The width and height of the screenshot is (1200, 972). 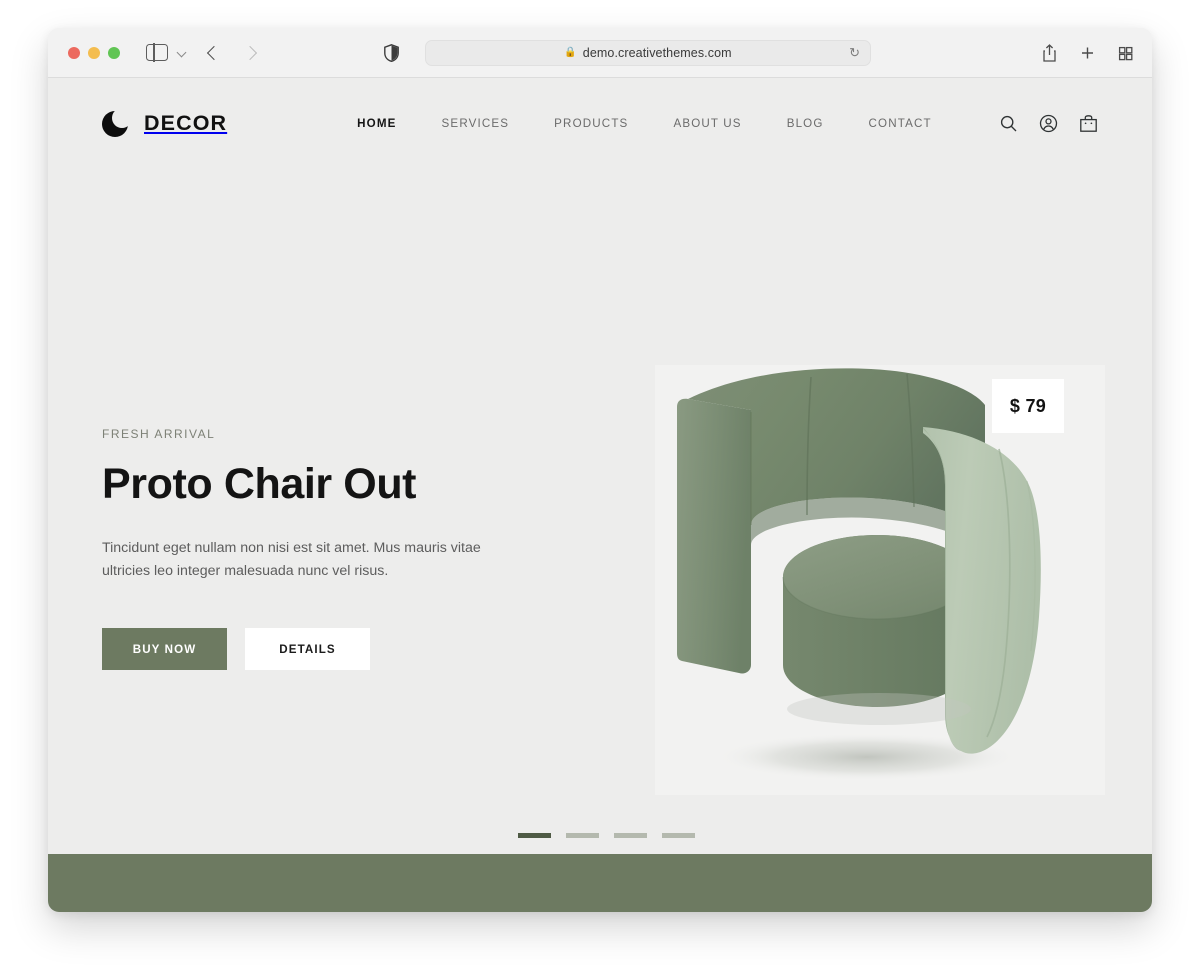 I want to click on privacy-shield-icon, so click(x=391, y=52).